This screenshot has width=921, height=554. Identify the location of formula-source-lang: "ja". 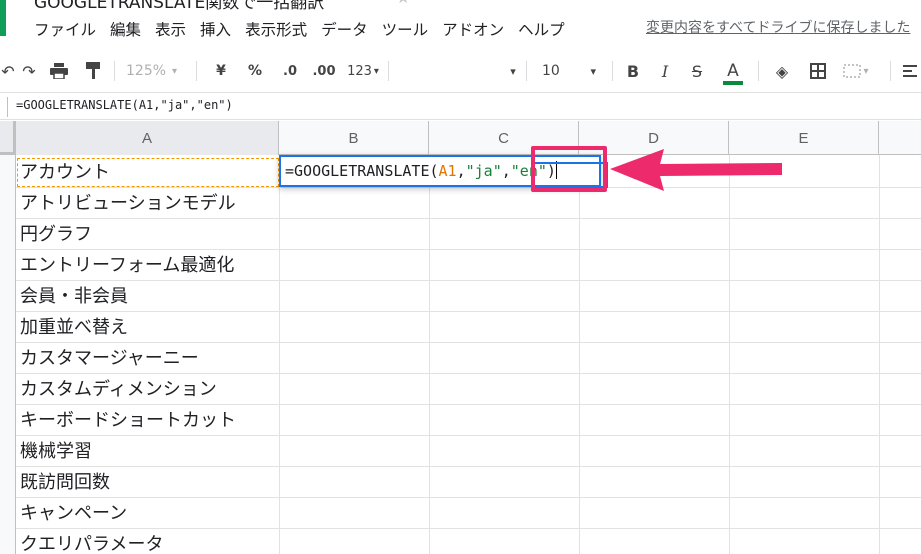
(483, 171).